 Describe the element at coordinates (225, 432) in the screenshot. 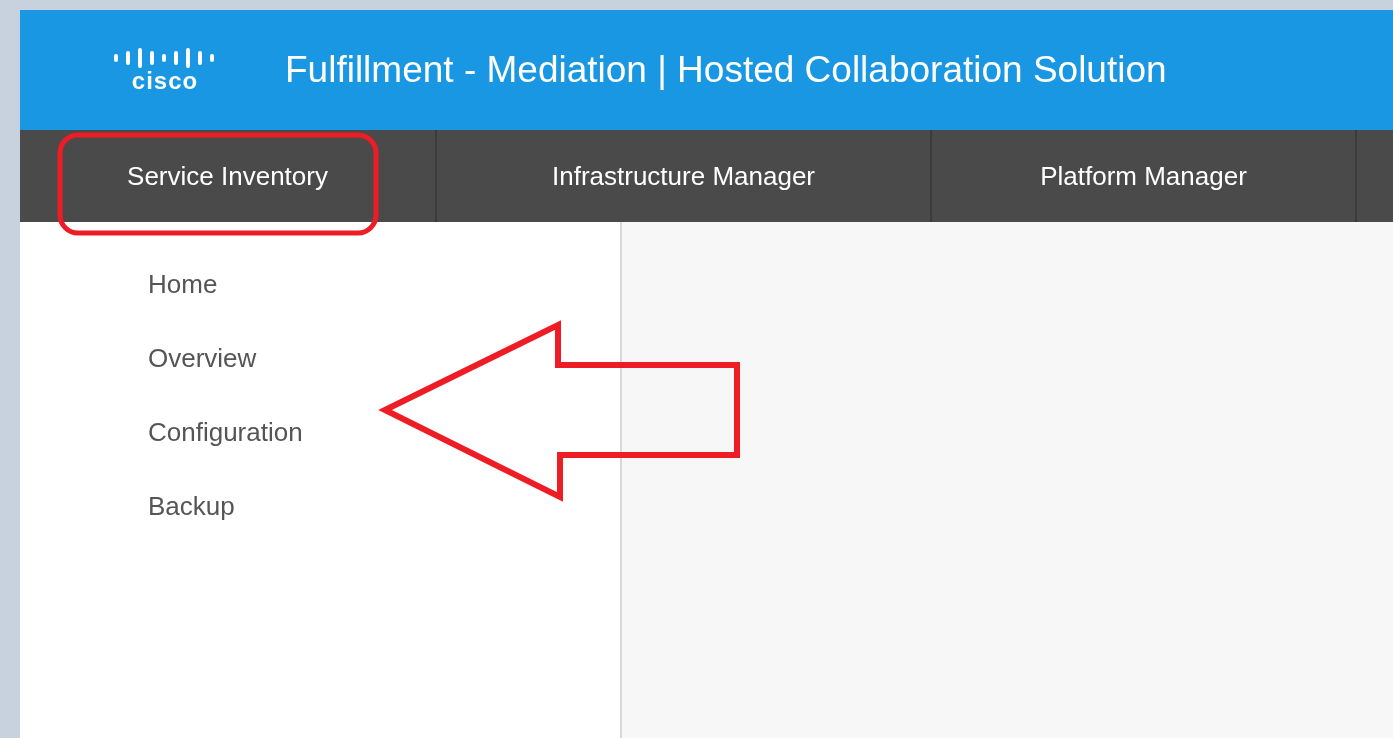

I see `sidebar-item: Configuration` at that location.